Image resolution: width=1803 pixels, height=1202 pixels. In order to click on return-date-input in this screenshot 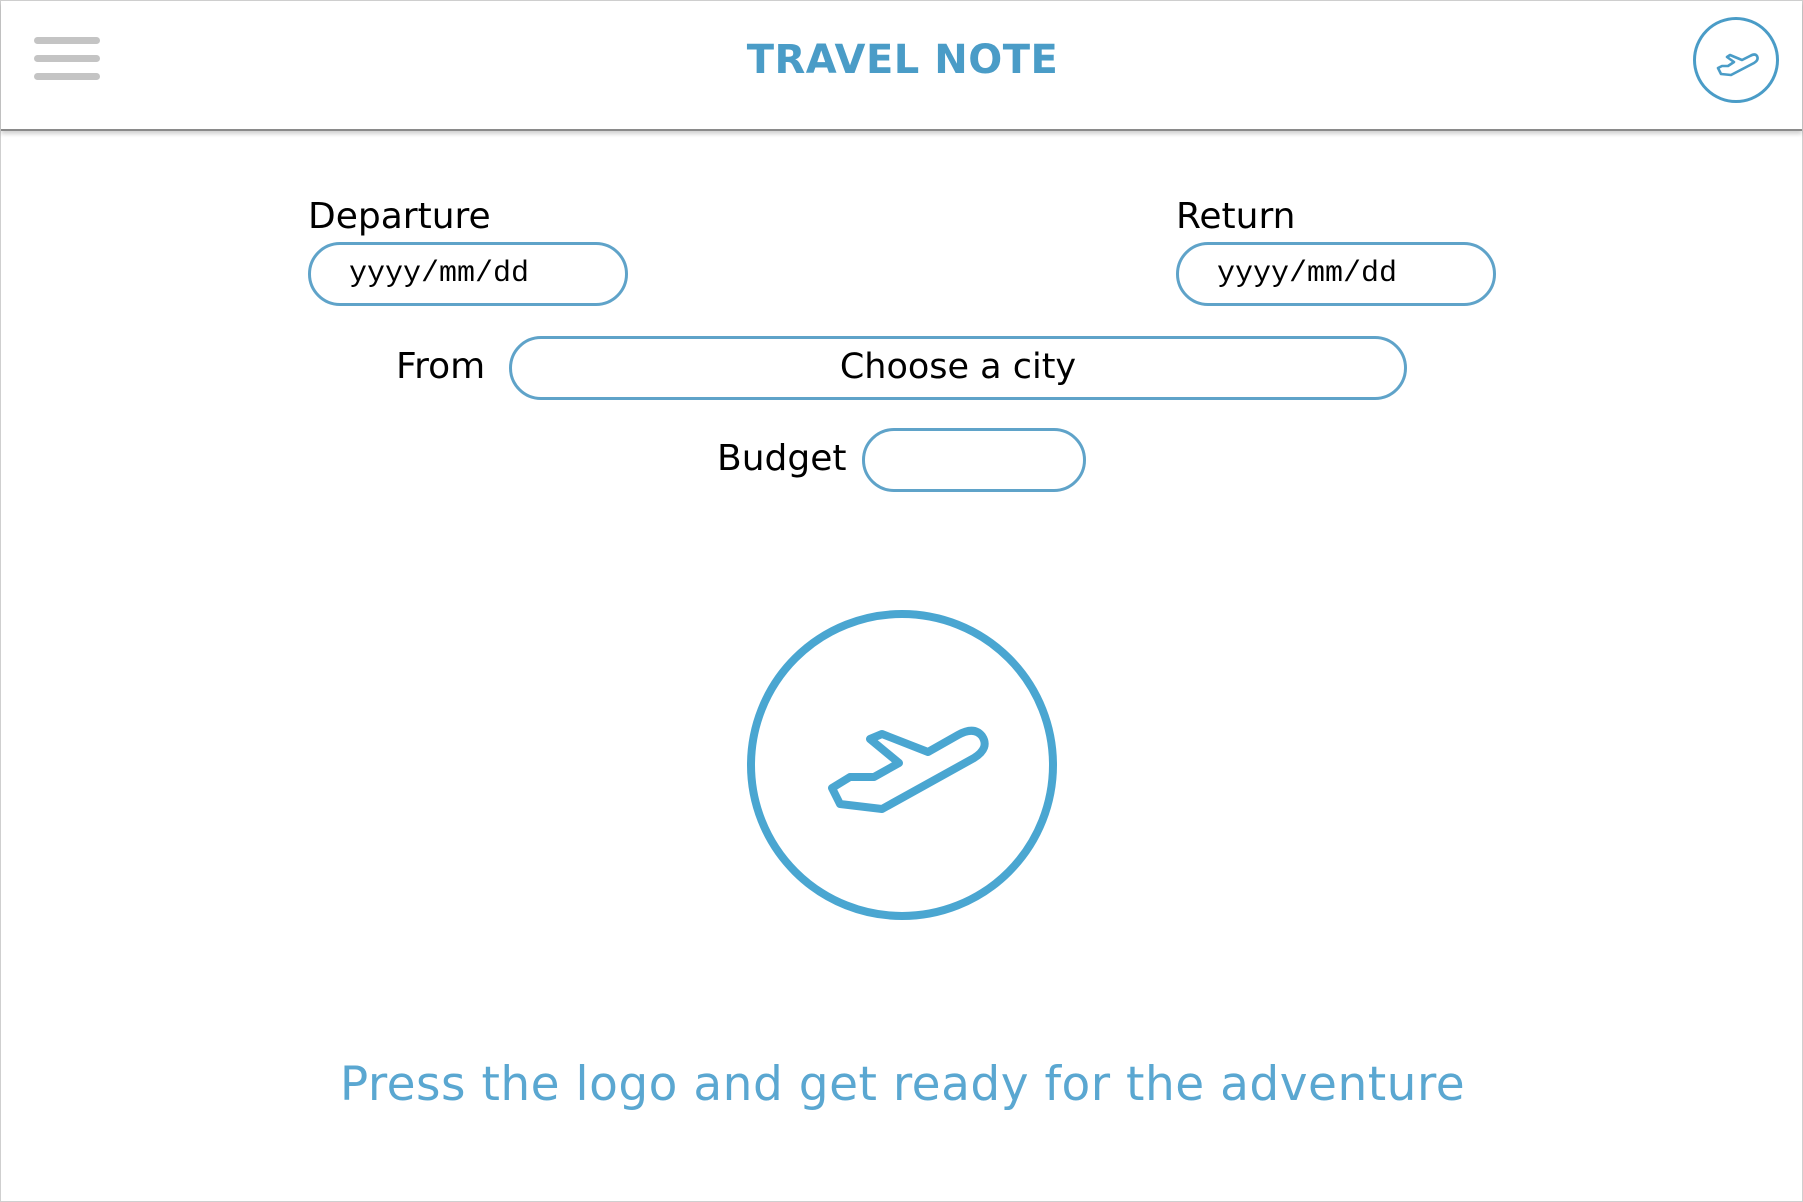, I will do `click(1336, 274)`.